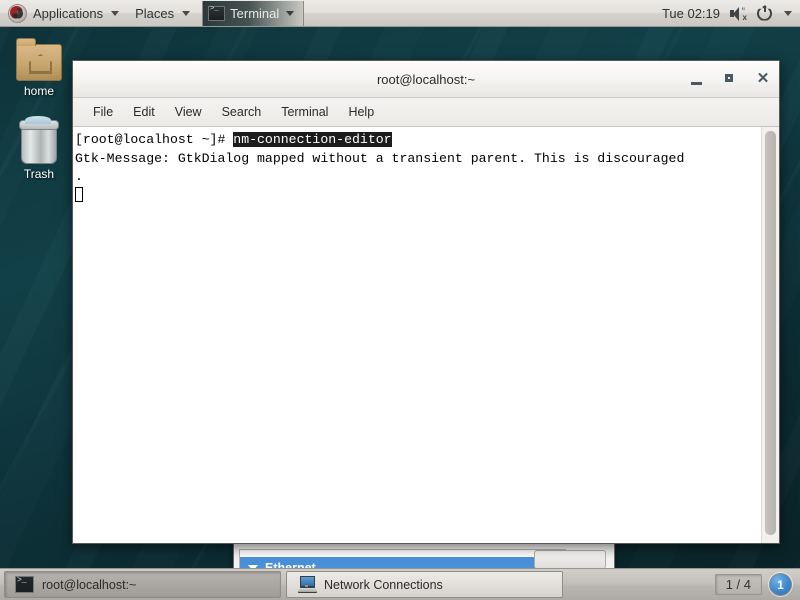  I want to click on taskbar-status-area: 1 / 4 1, so click(755, 584).